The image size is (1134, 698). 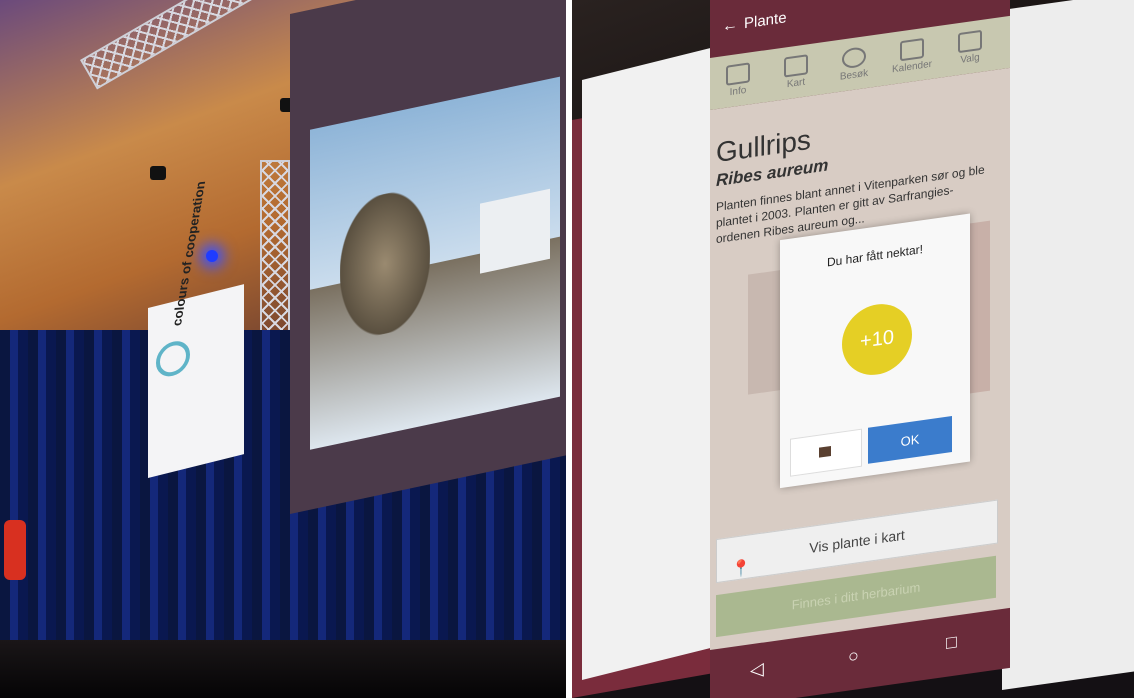 I want to click on tab-label: Kart, so click(x=796, y=83).